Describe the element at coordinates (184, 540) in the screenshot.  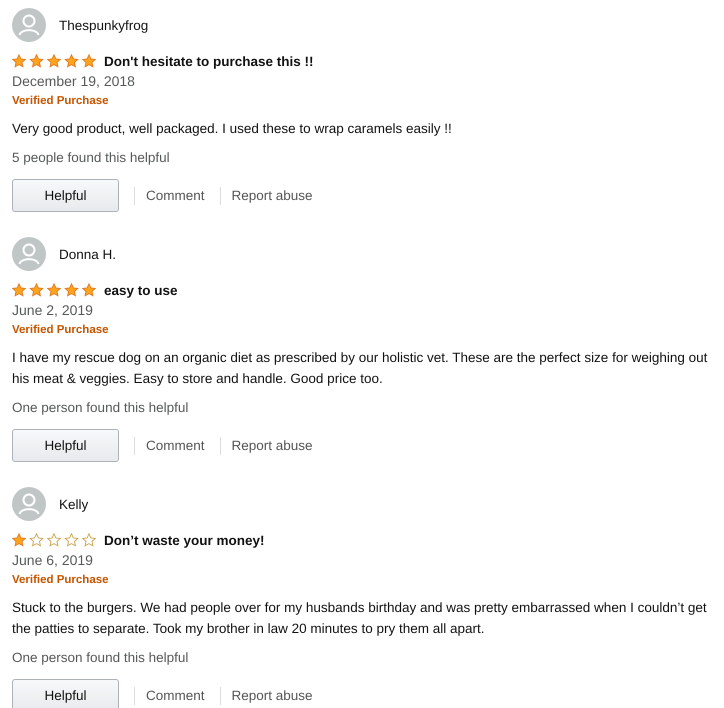
I see `review-title: Don’t waste your money!` at that location.